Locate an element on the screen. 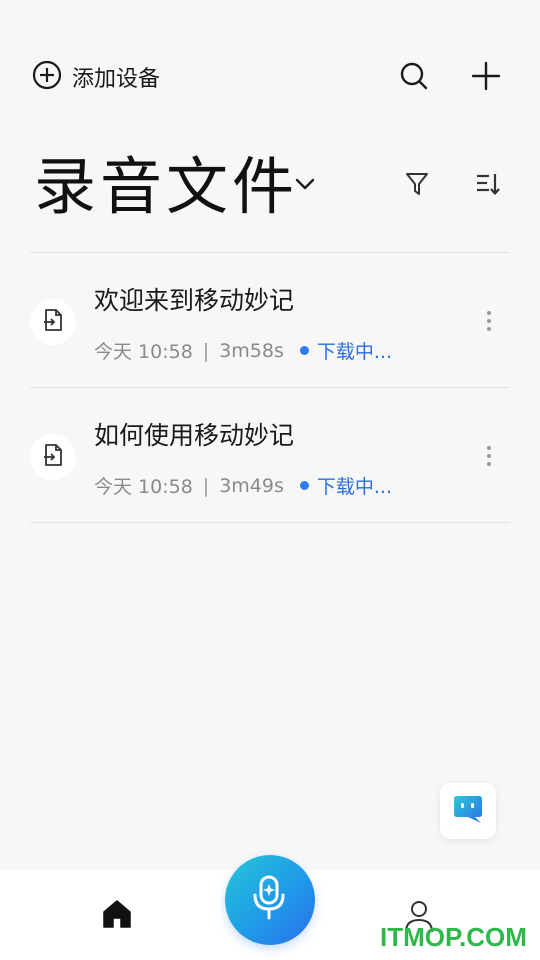 Image resolution: width=540 pixels, height=960 pixels. title-row: 录音文件 is located at coordinates (270, 185).